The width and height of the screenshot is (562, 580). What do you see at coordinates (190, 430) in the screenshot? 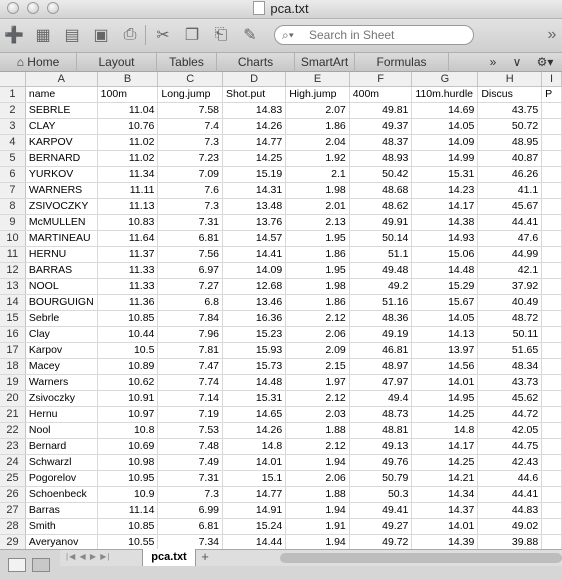
I see `cell: 7.53` at bounding box center [190, 430].